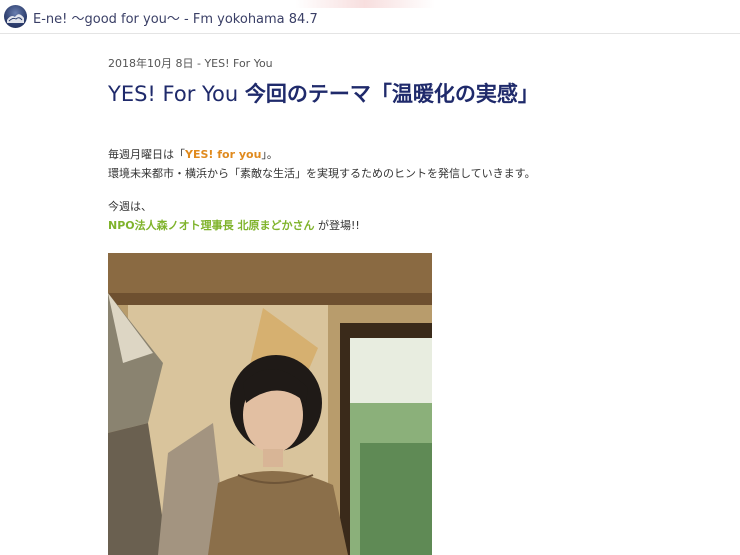  I want to click on this-week-text: 今週は、, so click(130, 206).